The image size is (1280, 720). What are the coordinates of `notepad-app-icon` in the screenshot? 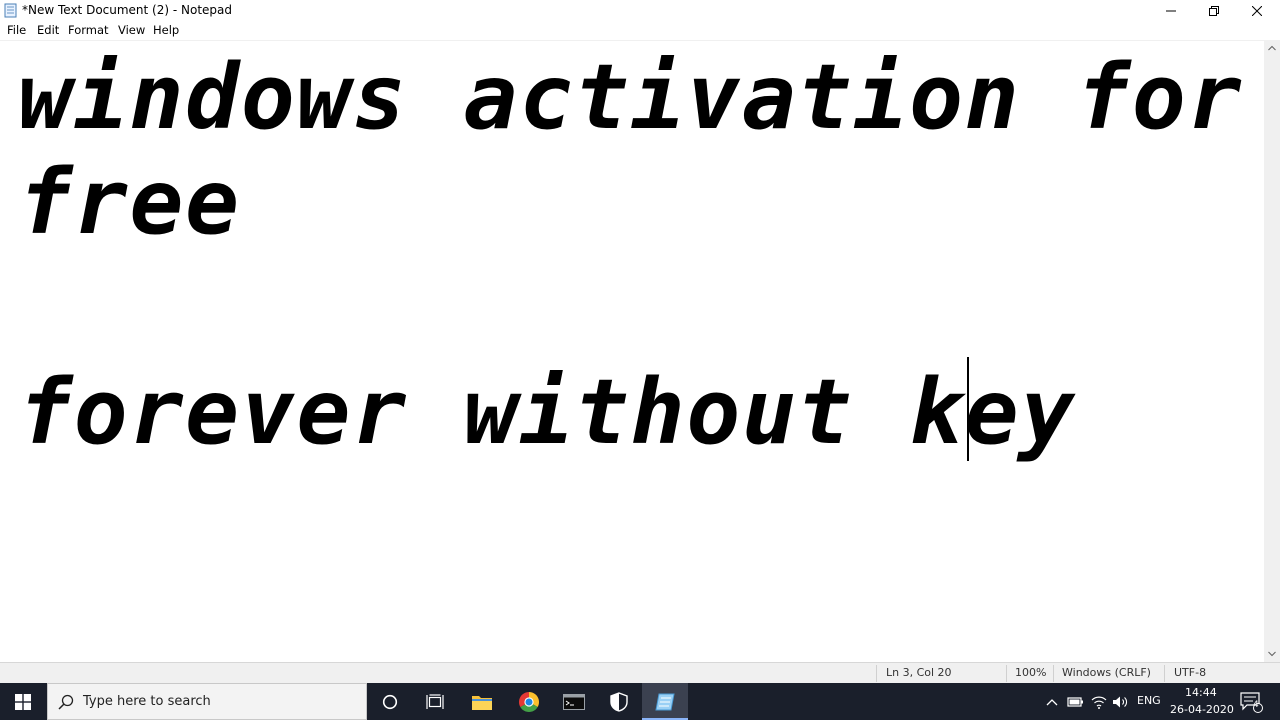 It's located at (10, 10).